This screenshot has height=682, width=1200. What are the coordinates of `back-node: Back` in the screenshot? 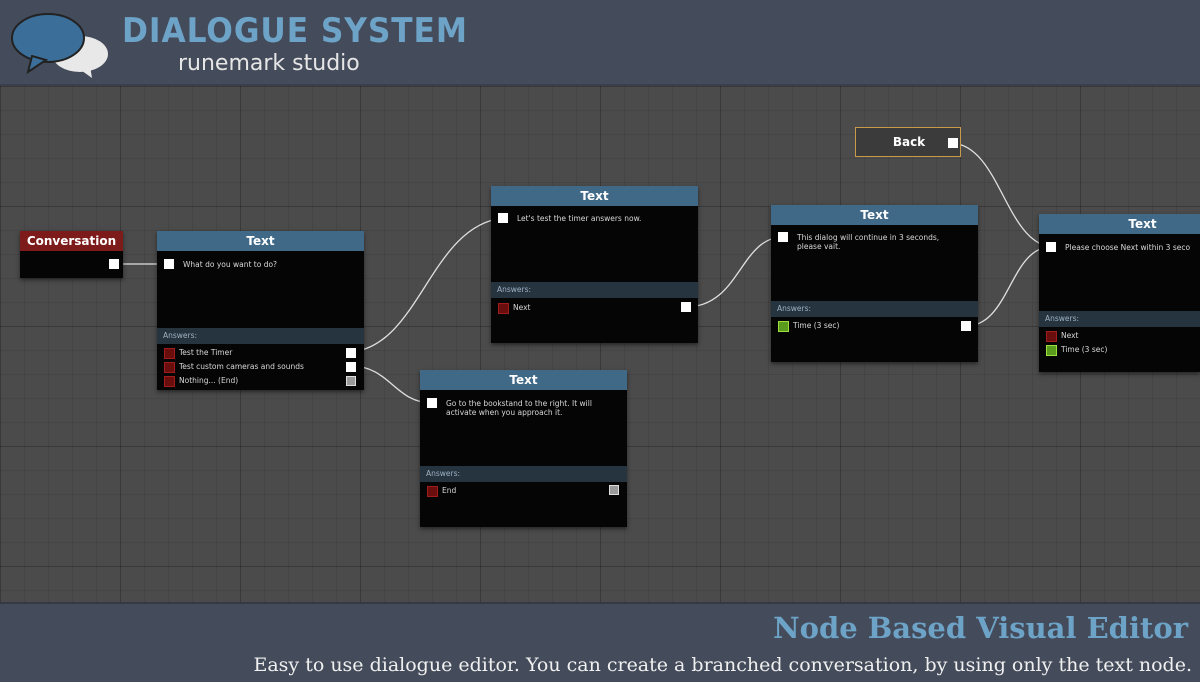 It's located at (908, 142).